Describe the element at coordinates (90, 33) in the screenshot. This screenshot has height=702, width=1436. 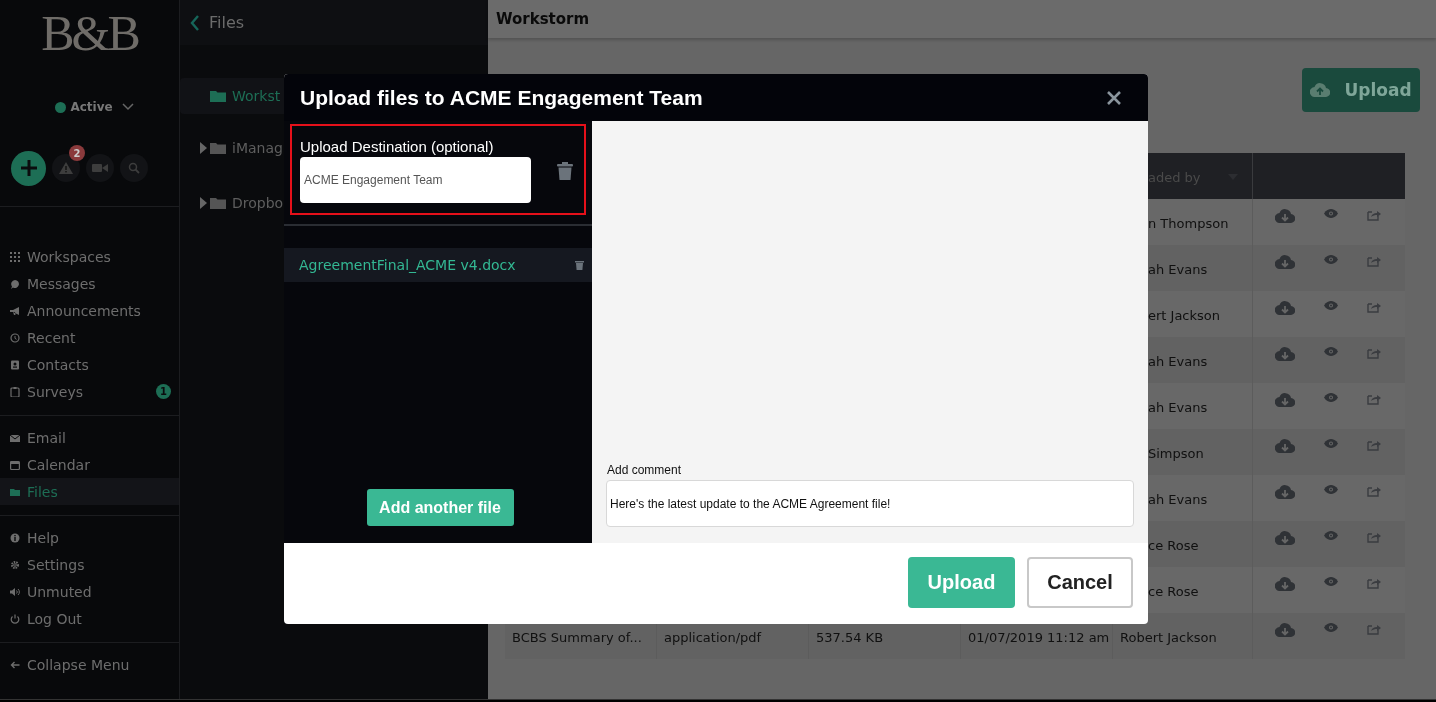
I see `logo: B&B` at that location.